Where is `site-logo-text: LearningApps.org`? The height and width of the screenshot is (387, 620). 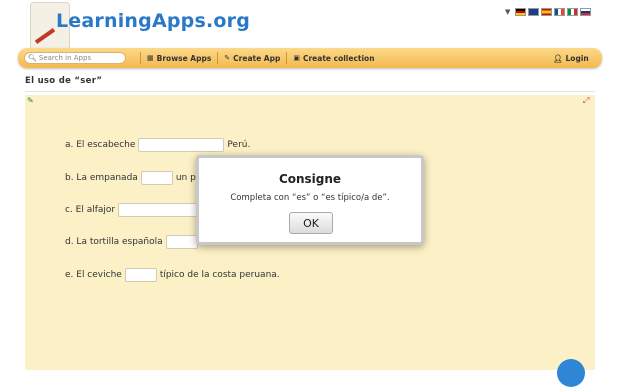 site-logo-text: LearningApps.org is located at coordinates (153, 21).